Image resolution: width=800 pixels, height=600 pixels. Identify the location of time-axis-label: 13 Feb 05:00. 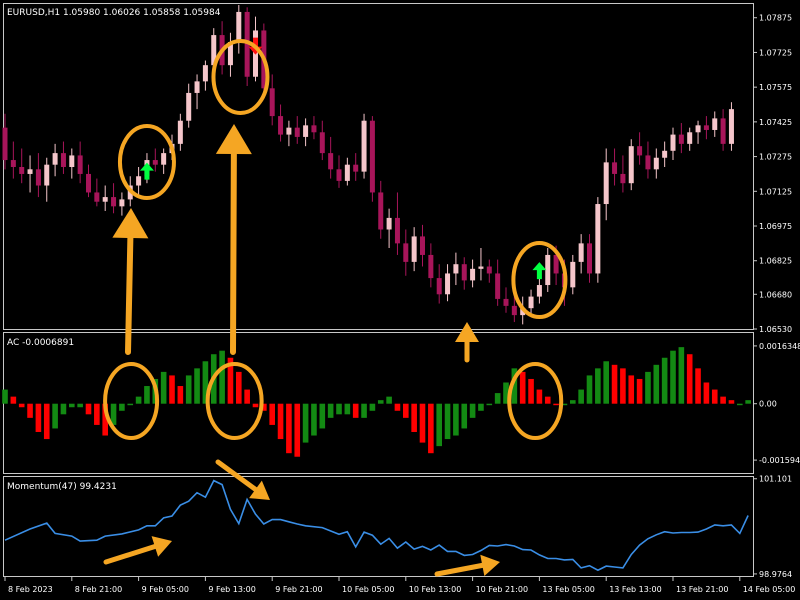
(568, 589).